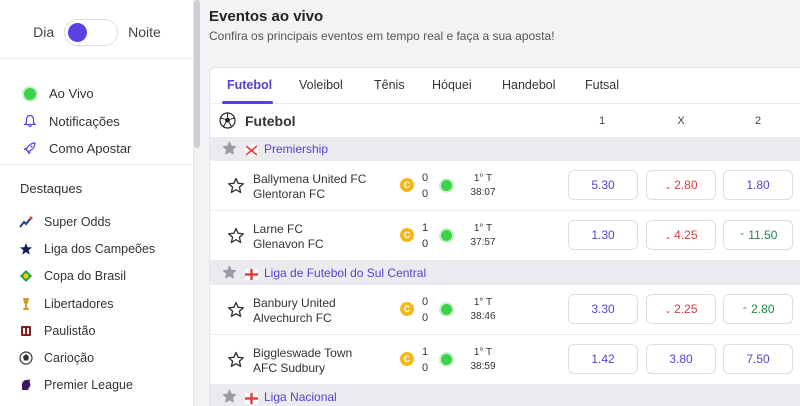 Image resolution: width=800 pixels, height=406 pixels. What do you see at coordinates (452, 85) in the screenshot?
I see `tab-hoquei: Hóquei` at bounding box center [452, 85].